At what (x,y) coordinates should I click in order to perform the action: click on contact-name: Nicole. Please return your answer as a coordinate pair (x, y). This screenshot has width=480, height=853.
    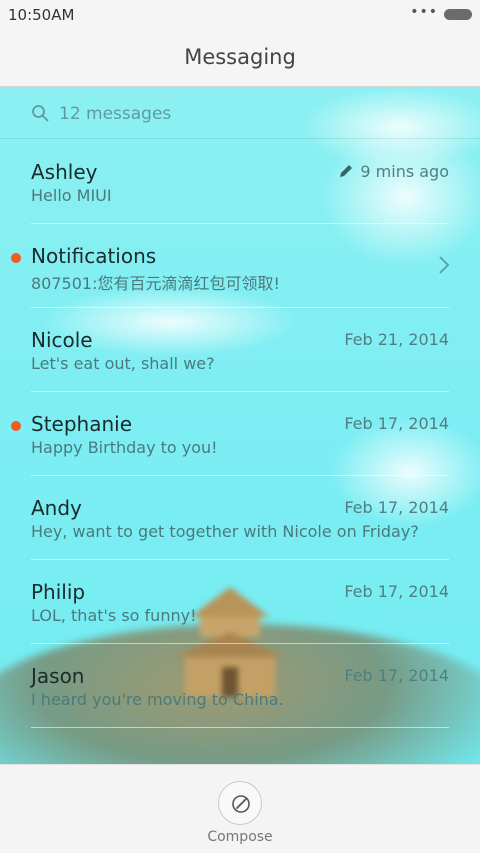
    Looking at the image, I should click on (62, 340).